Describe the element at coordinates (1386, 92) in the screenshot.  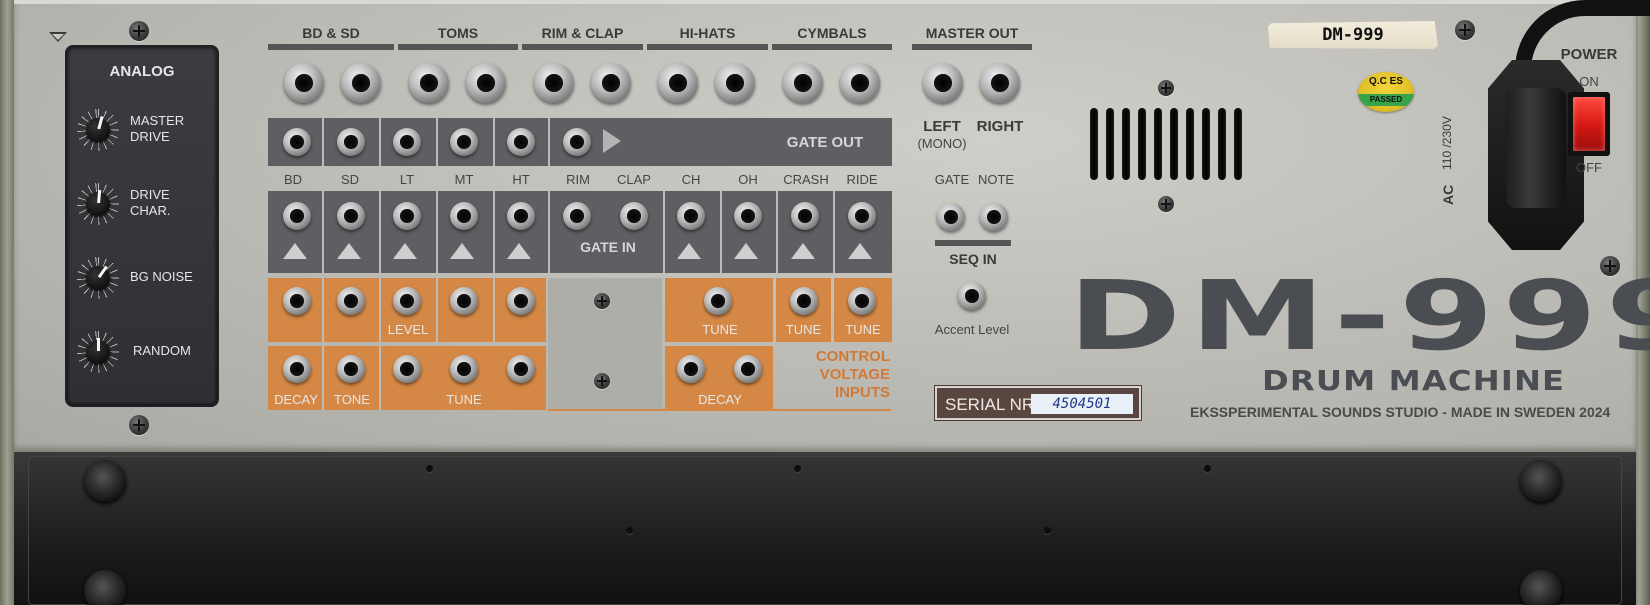
I see `qc-sticker: Q.C ES PASSED` at that location.